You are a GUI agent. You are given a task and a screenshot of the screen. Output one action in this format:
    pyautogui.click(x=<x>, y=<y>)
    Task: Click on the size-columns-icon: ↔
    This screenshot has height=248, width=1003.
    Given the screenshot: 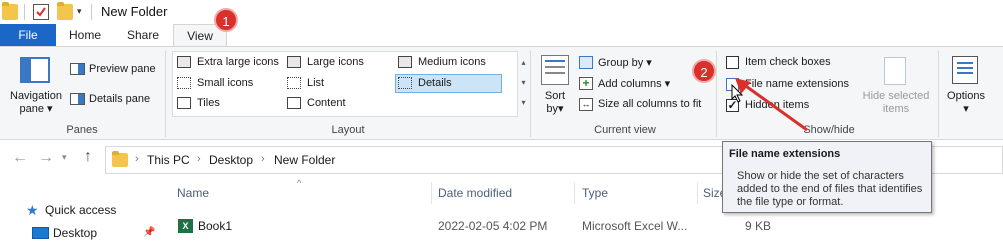 What is the action you would take?
    pyautogui.click(x=586, y=104)
    